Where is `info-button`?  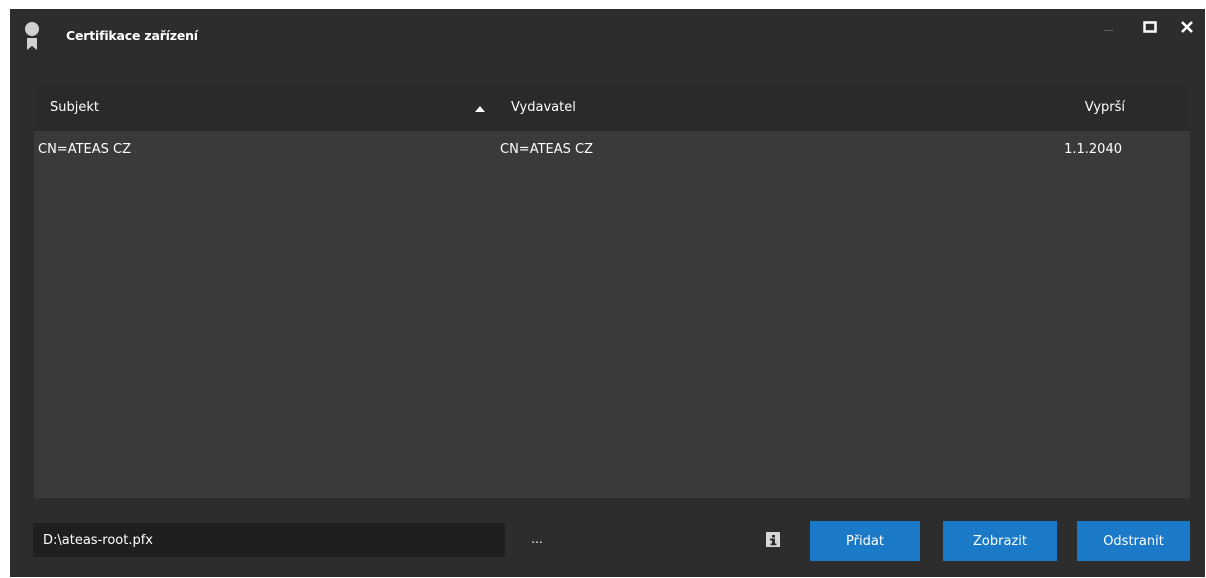
info-button is located at coordinates (773, 539).